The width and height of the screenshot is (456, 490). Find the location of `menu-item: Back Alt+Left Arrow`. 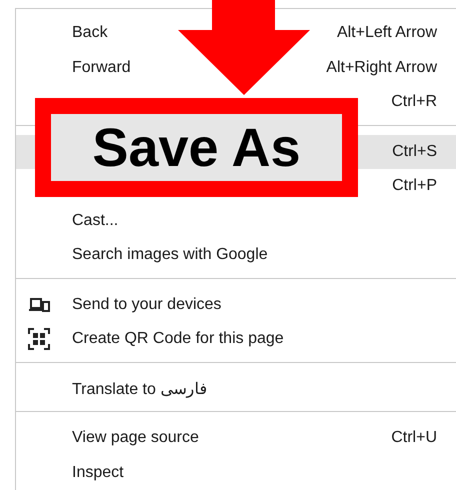

menu-item: Back Alt+Left Arrow is located at coordinates (236, 33).